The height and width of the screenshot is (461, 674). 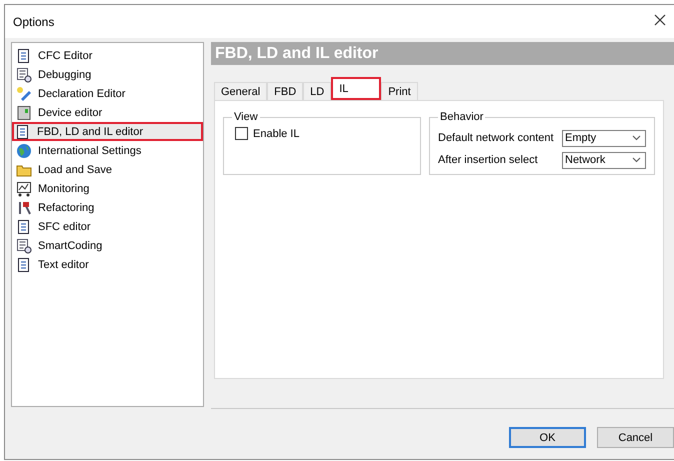 What do you see at coordinates (496, 138) in the screenshot?
I see `field-label: Default network content` at bounding box center [496, 138].